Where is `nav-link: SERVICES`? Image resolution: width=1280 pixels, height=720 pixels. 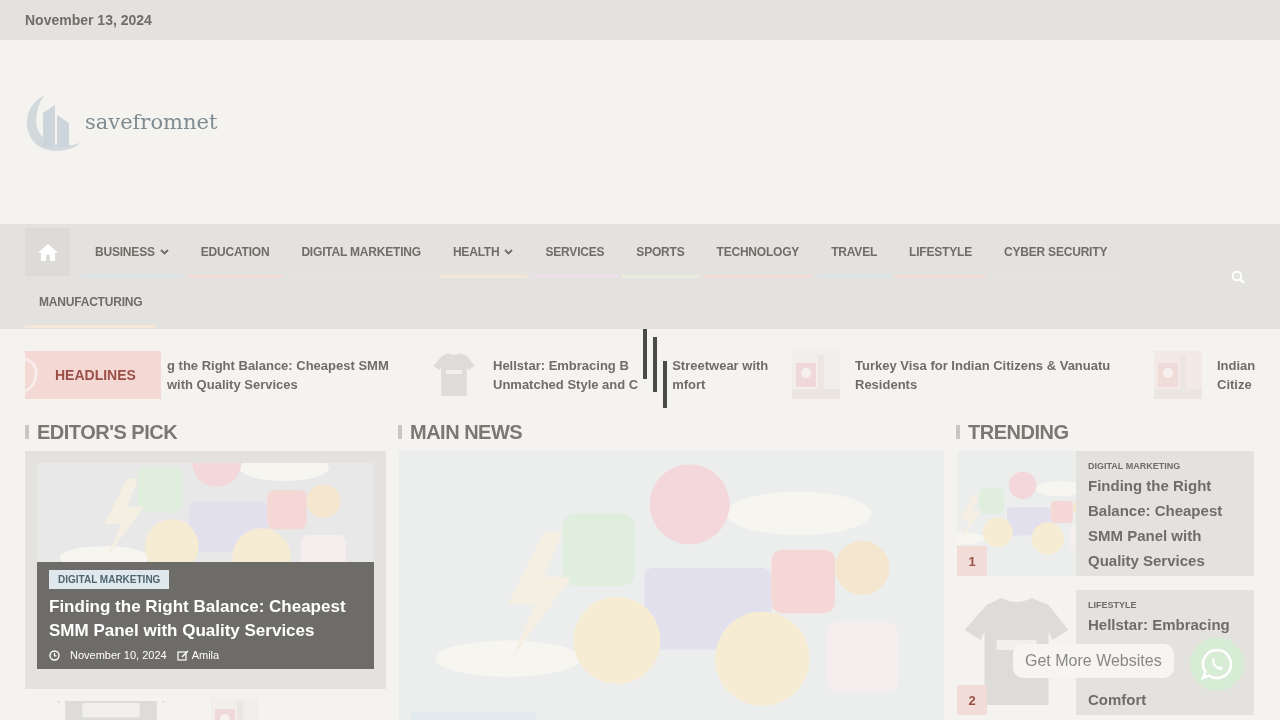
nav-link: SERVICES is located at coordinates (575, 253).